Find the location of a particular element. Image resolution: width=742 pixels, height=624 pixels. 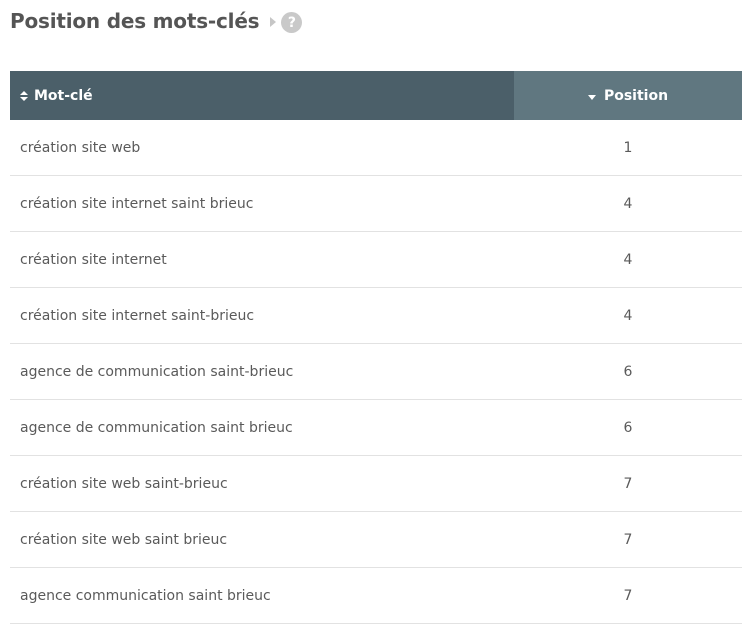

sort-both-icon is located at coordinates (24, 95).